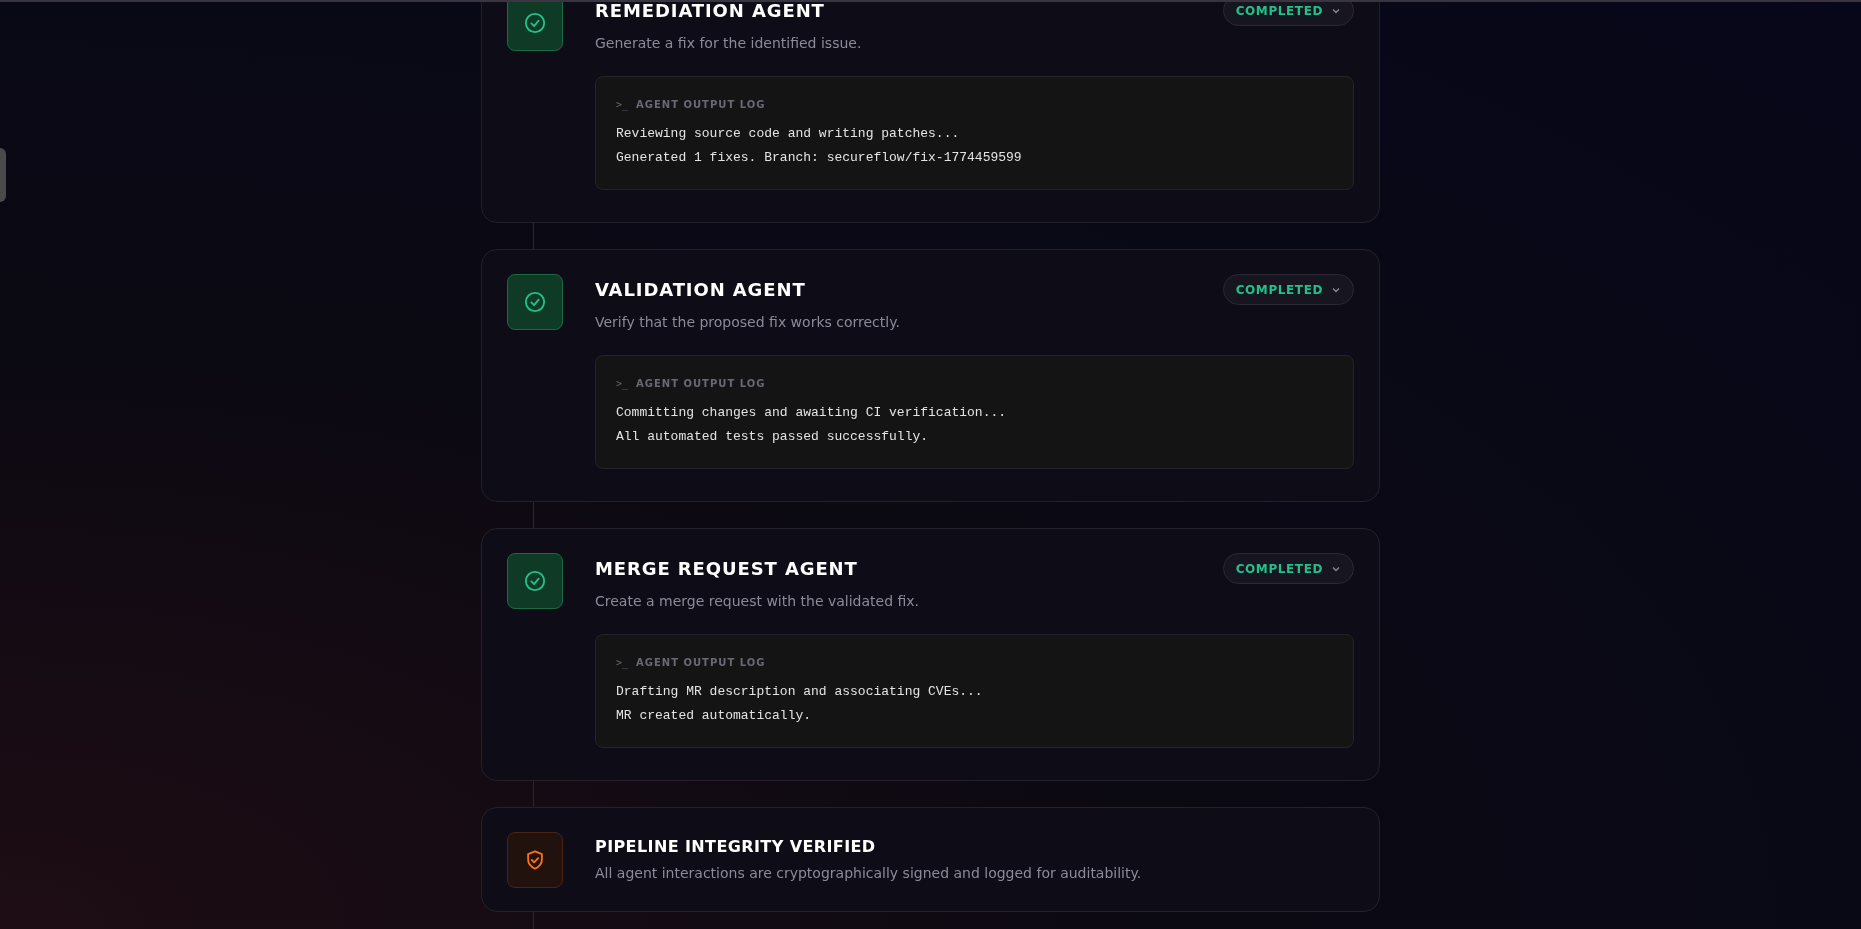  I want to click on agent-description: Verify that the proposed fix works correctly., so click(748, 322).